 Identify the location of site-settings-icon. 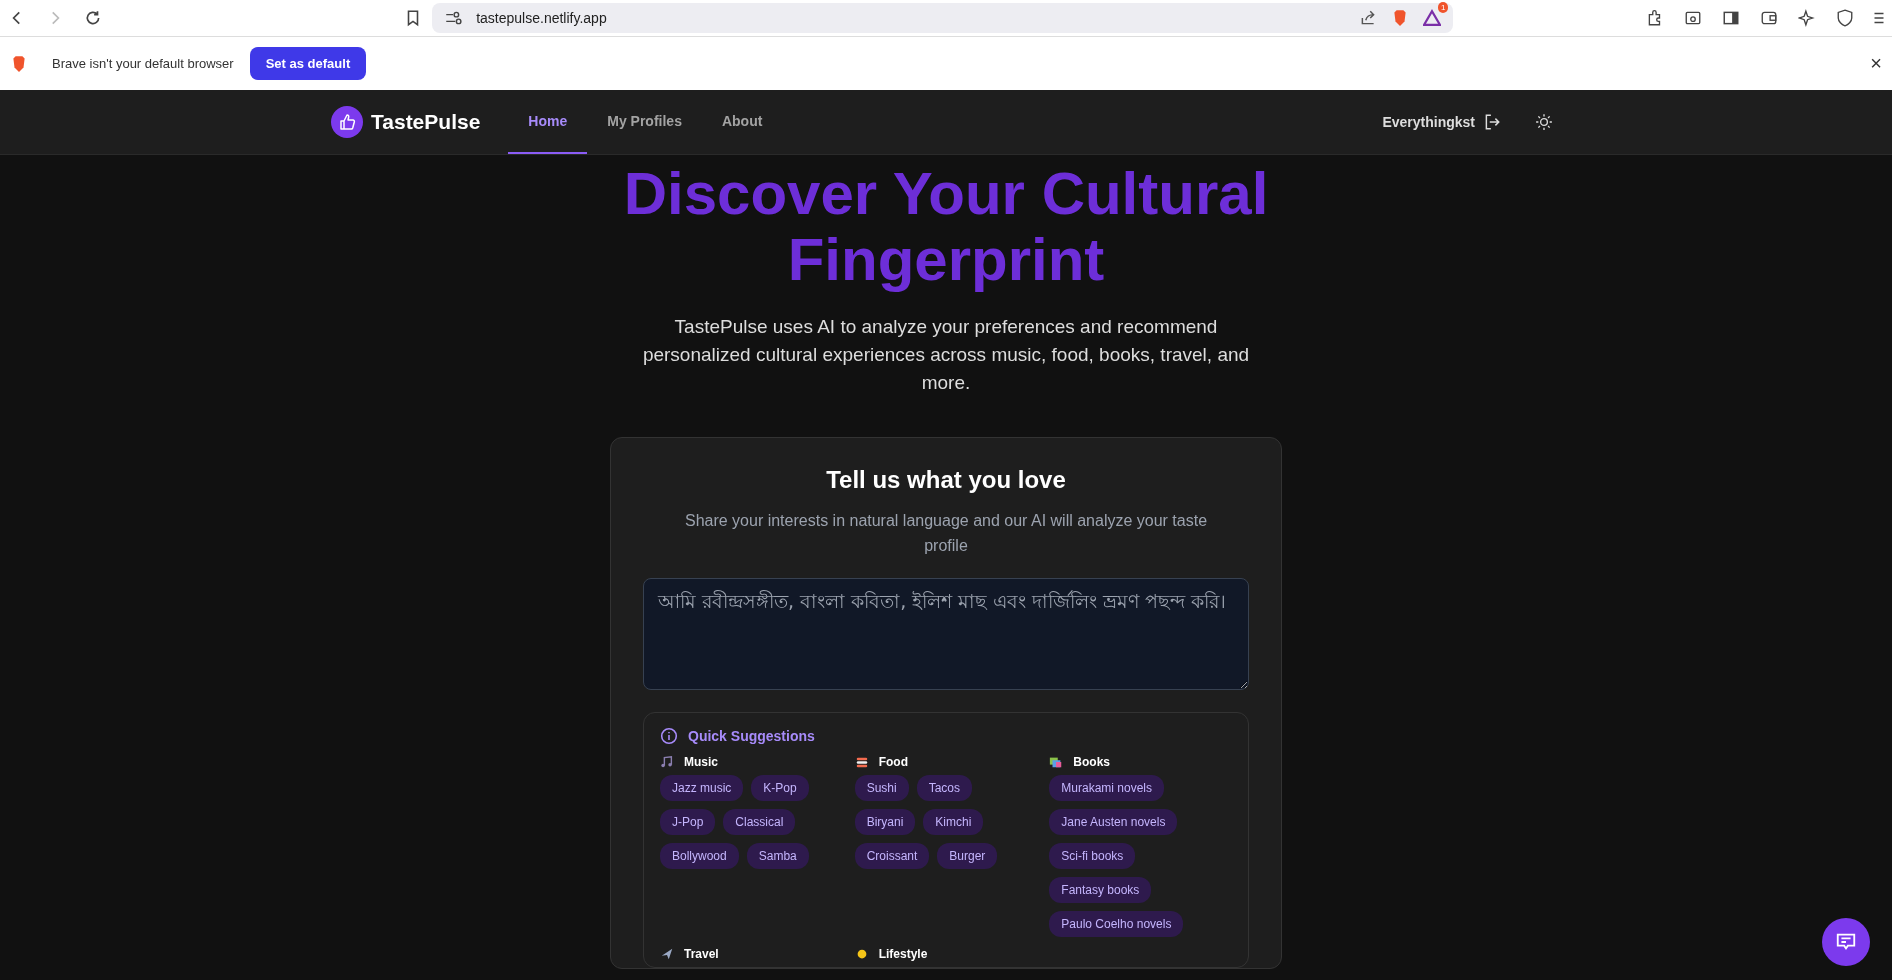
(453, 18).